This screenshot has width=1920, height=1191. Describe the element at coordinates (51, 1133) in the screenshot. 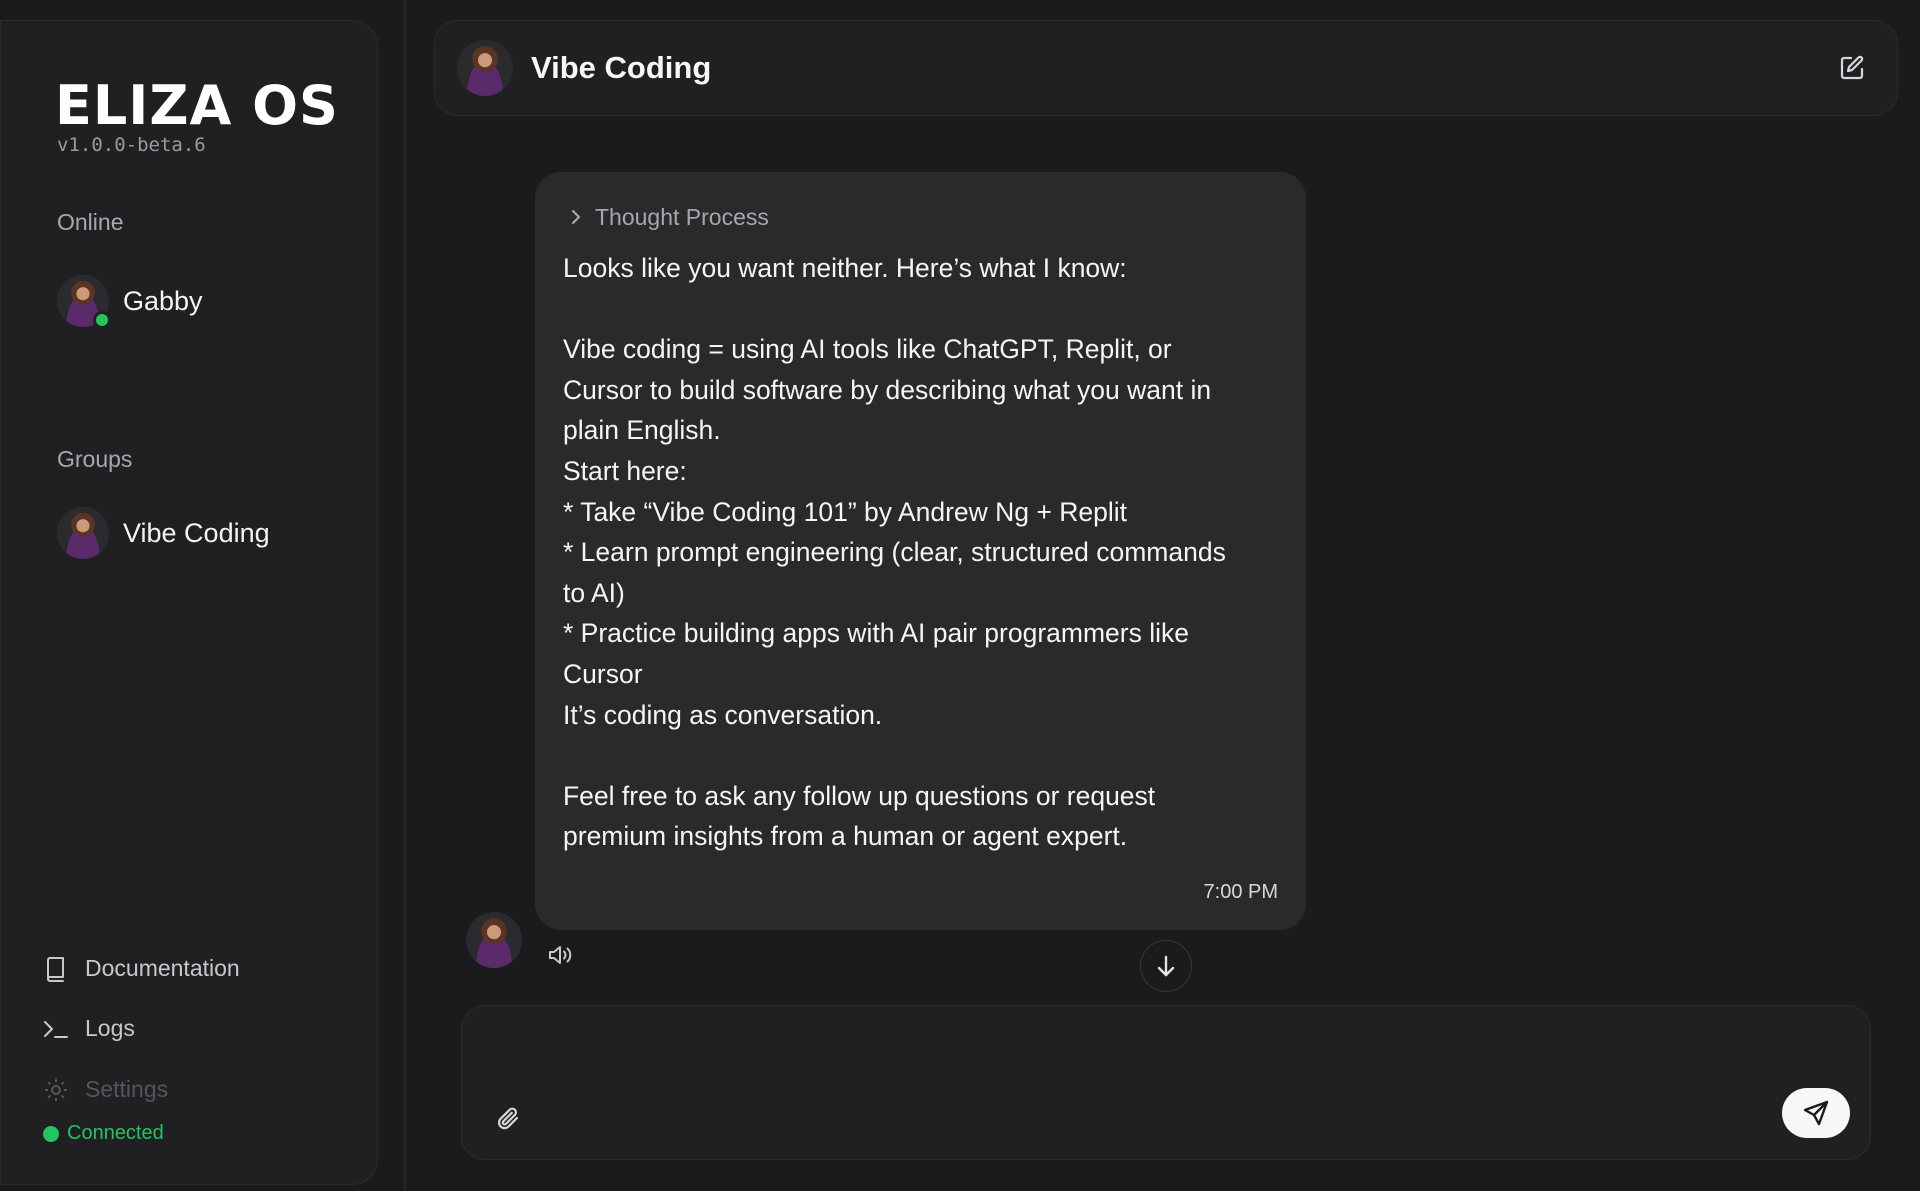

I see `connection-status-dot` at that location.